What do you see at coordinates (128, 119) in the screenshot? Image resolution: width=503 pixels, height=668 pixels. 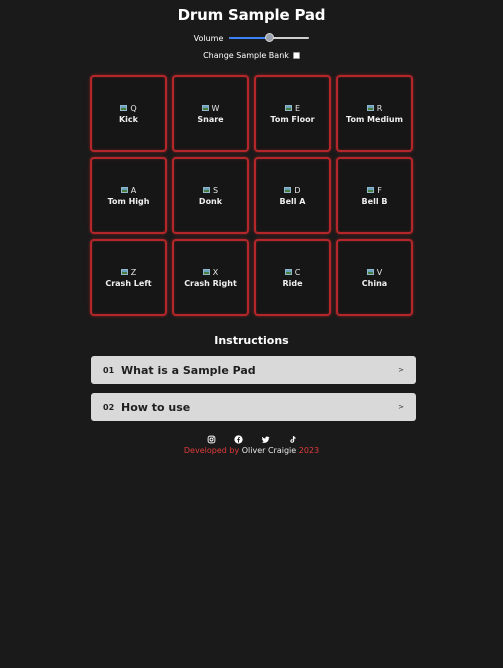 I see `pad-label: Kick` at bounding box center [128, 119].